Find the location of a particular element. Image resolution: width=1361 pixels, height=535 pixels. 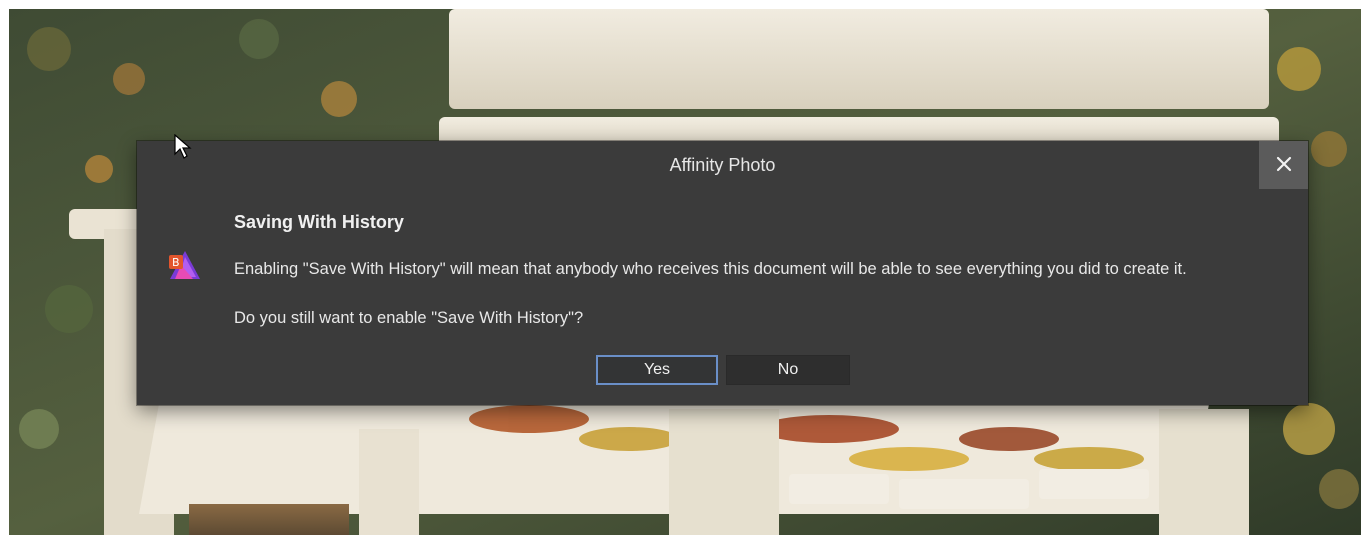

close-button is located at coordinates (1283, 165).